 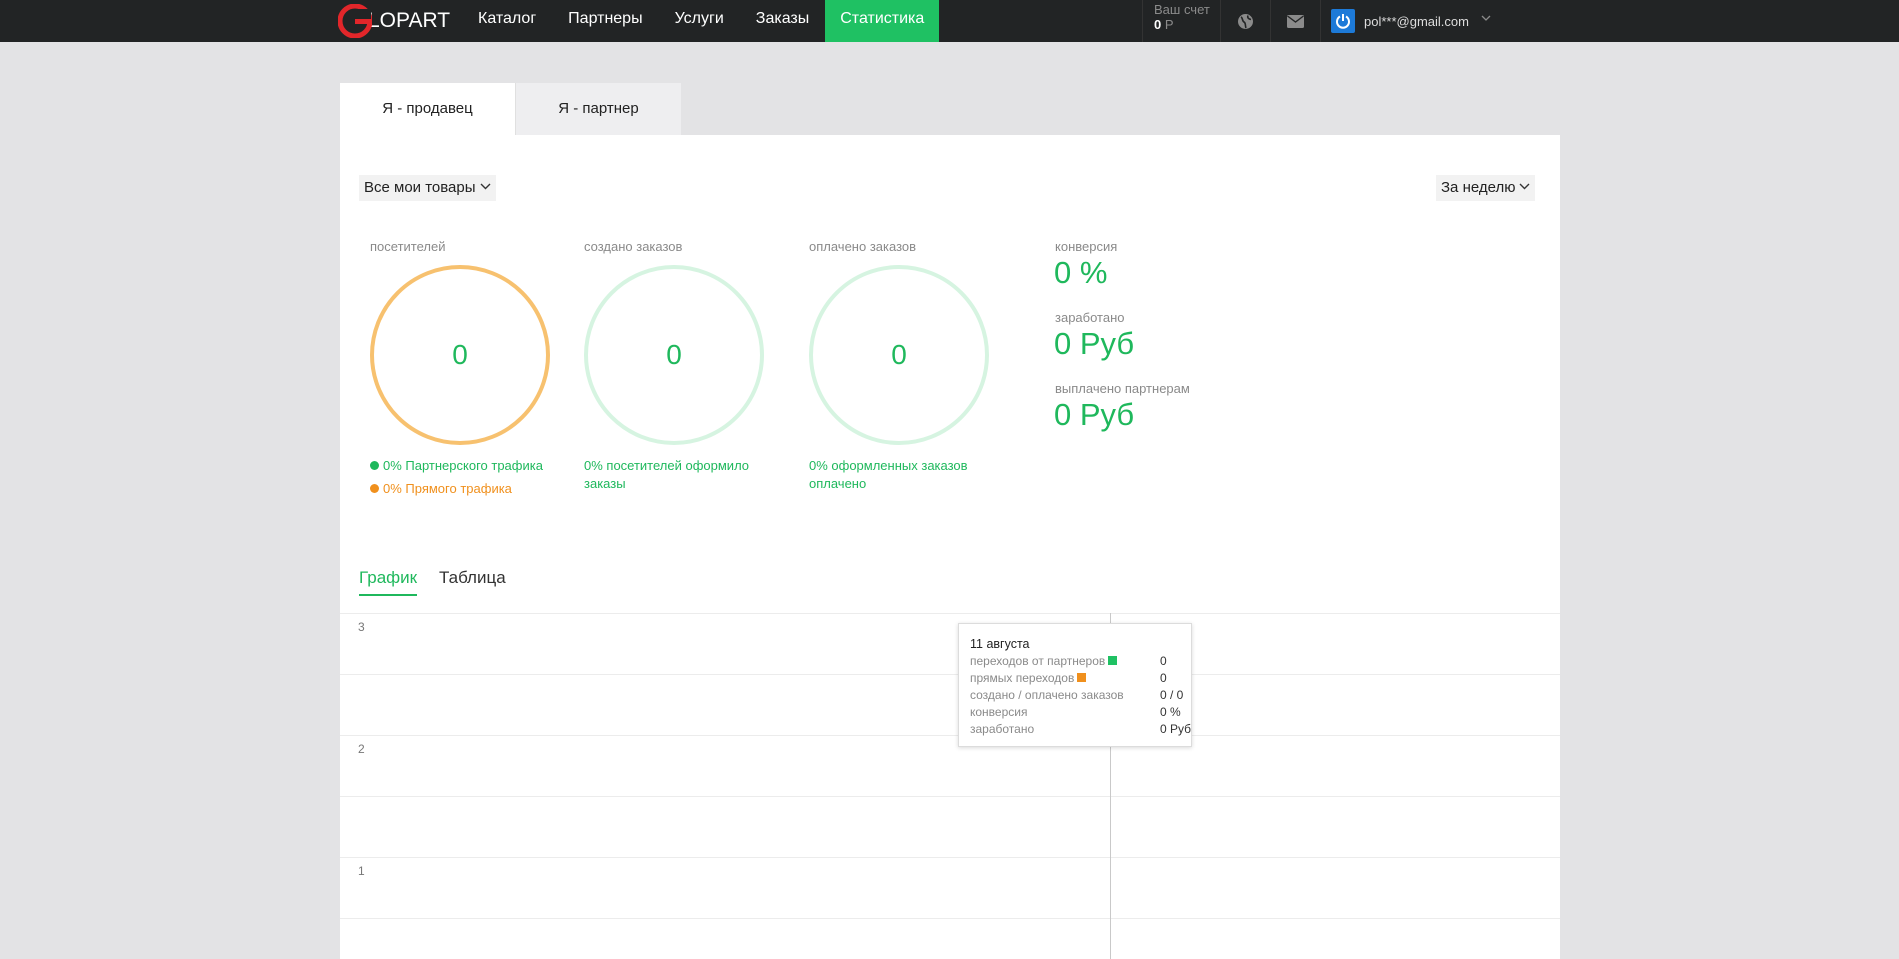 I want to click on tooltip-row-value: 0 %, so click(x=1170, y=712).